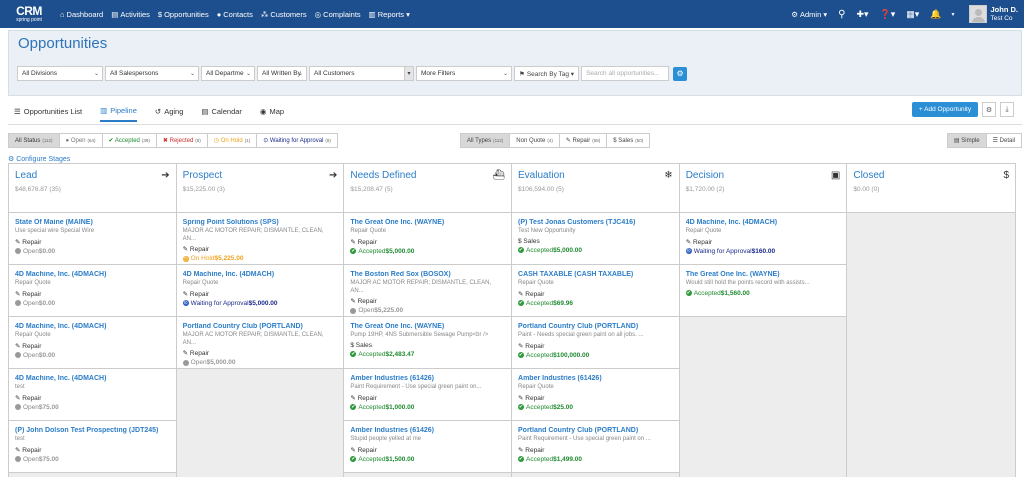 The image size is (1024, 477). Describe the element at coordinates (60, 73) in the screenshot. I see `divisions-select: All Divisions ⌄` at that location.